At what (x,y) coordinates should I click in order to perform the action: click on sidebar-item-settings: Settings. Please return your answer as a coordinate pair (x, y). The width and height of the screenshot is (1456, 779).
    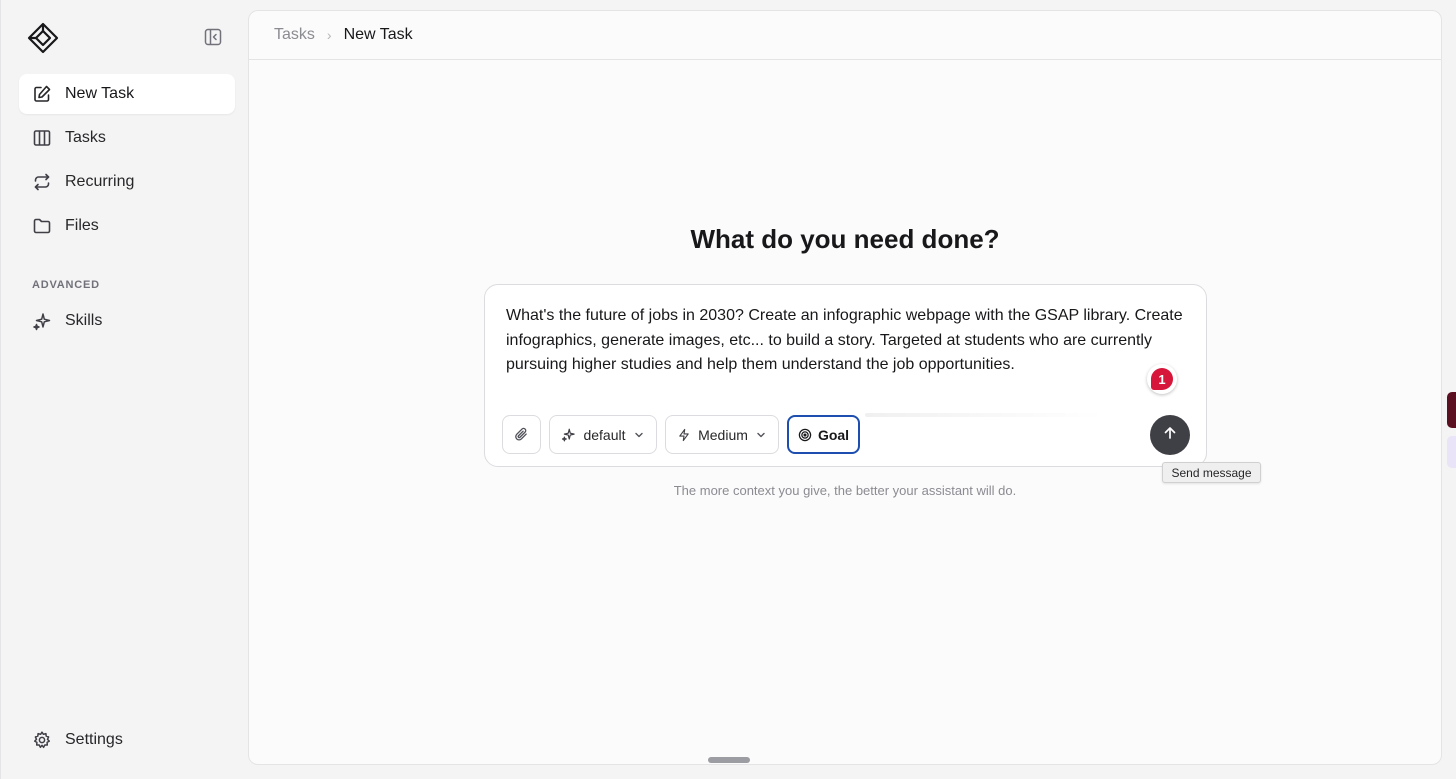
    Looking at the image, I should click on (127, 740).